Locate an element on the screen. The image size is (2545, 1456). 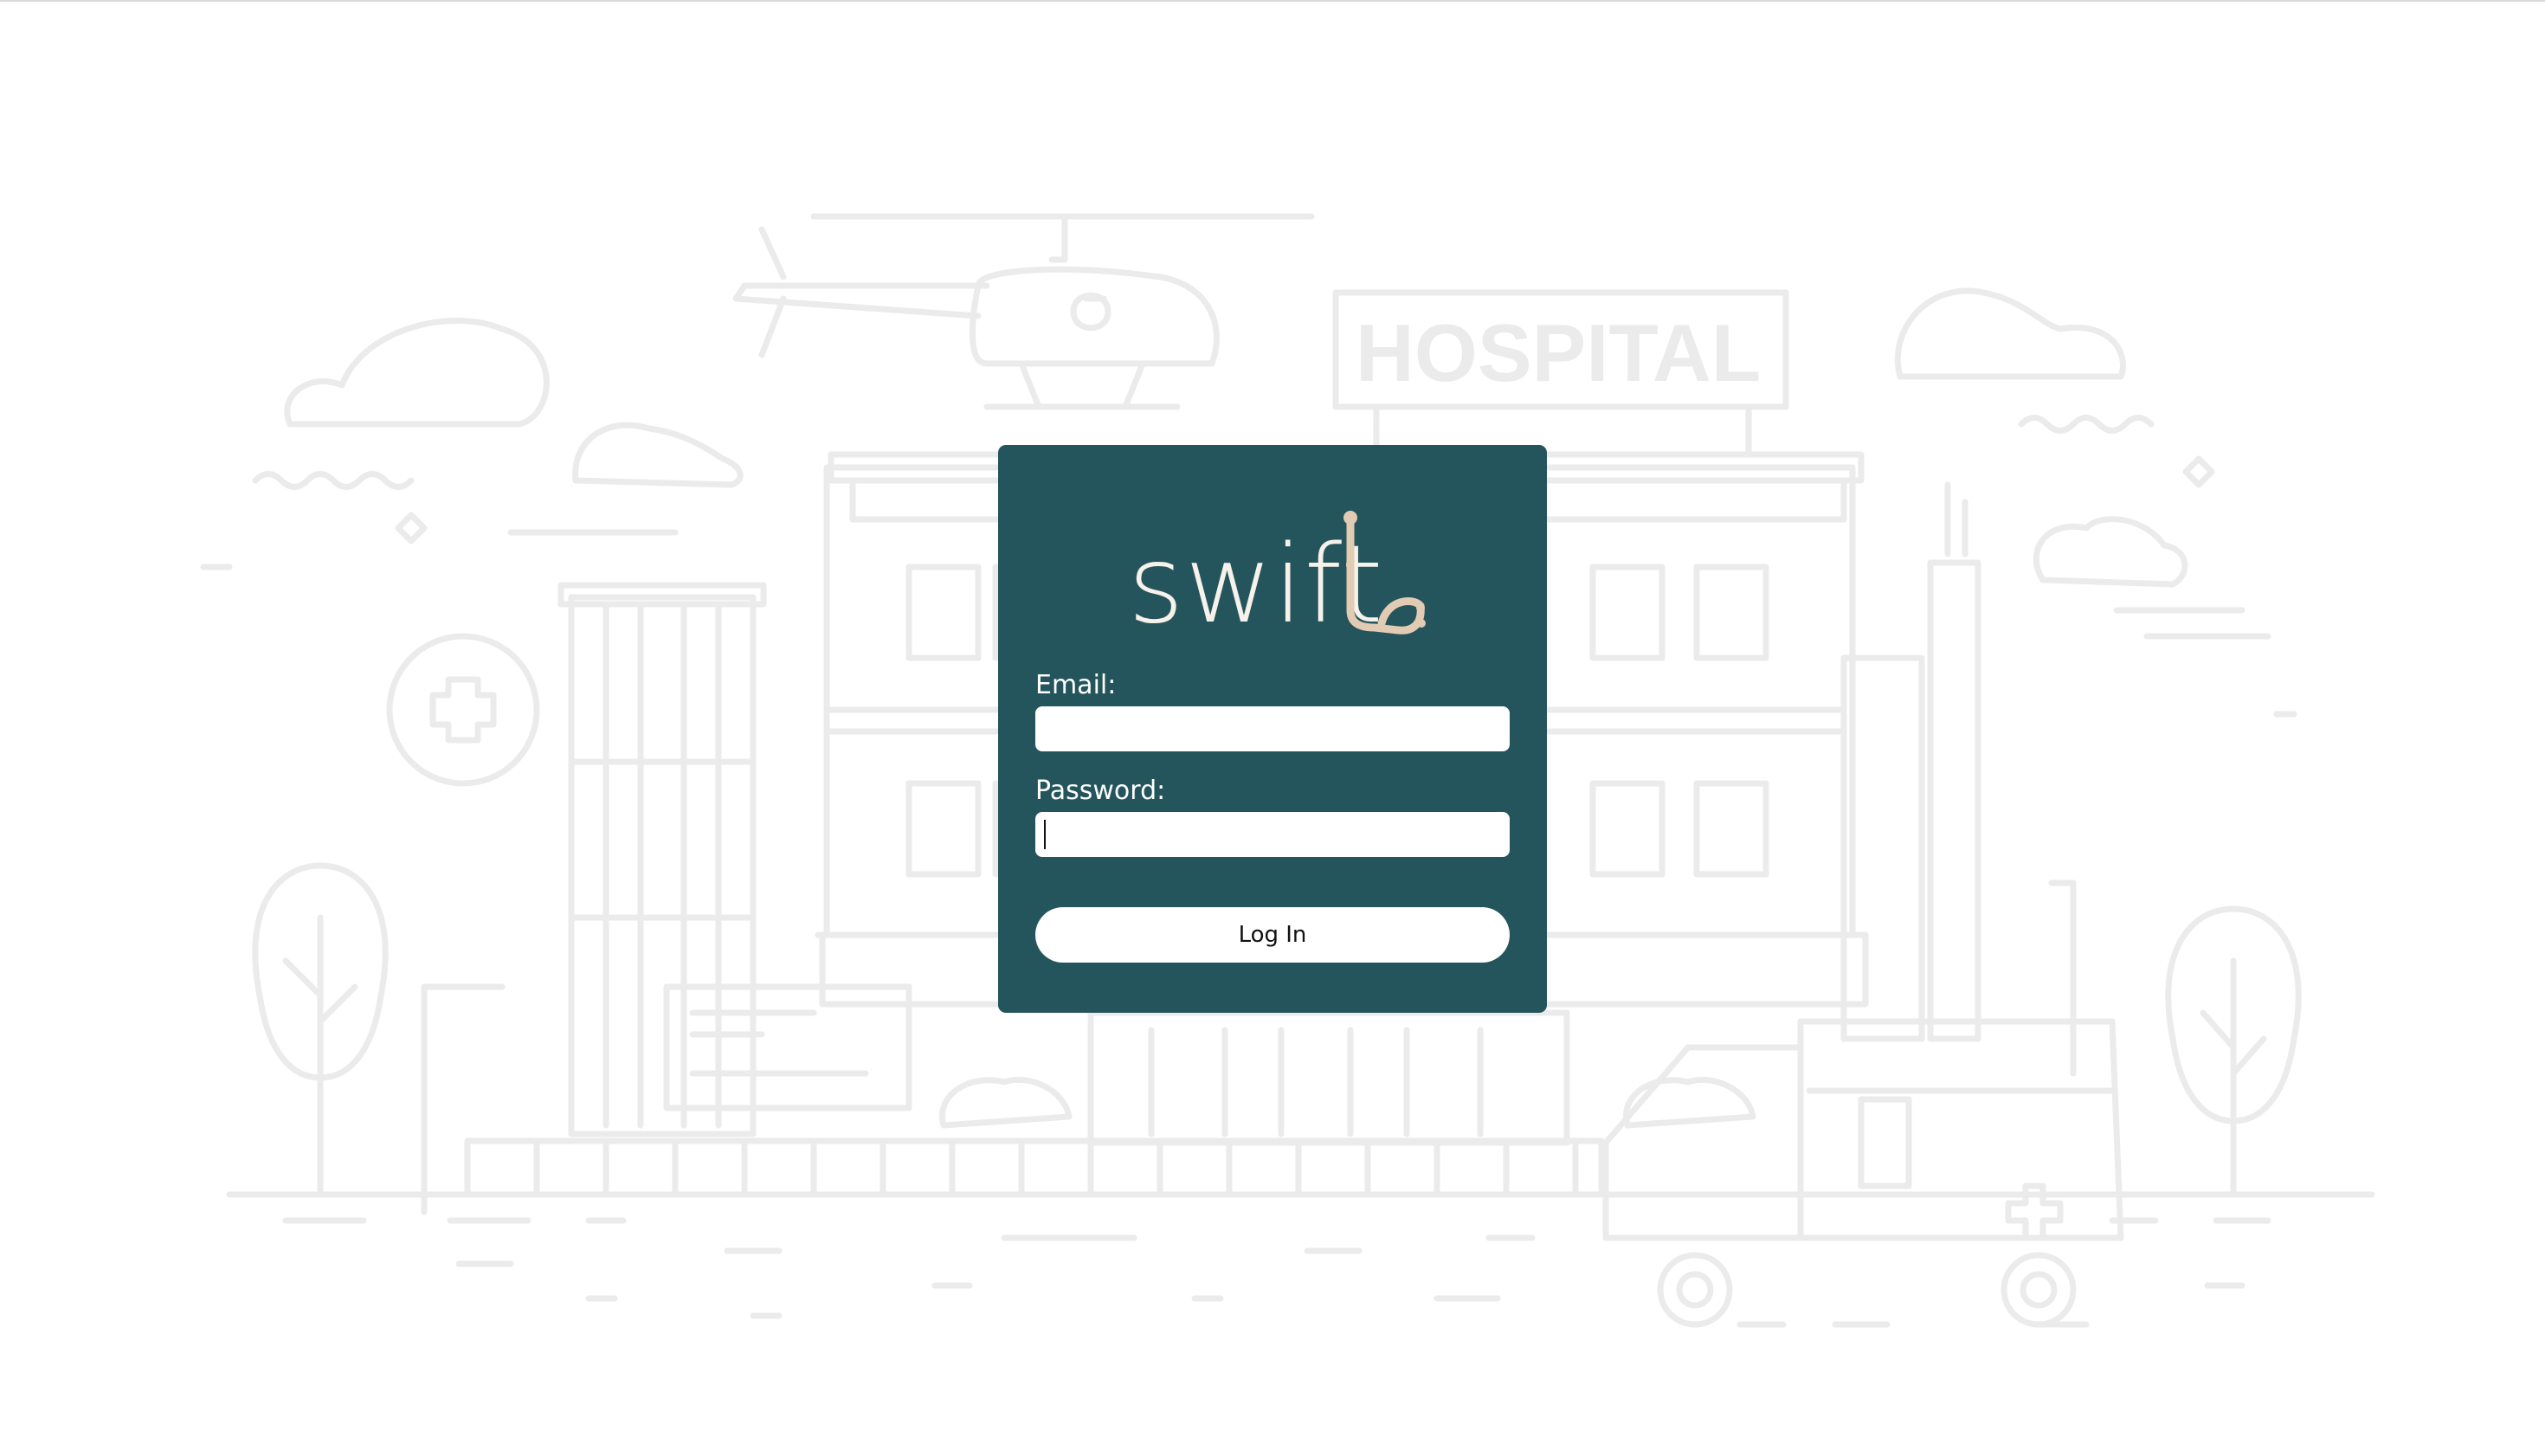
logo-text: swift is located at coordinates (1256, 585).